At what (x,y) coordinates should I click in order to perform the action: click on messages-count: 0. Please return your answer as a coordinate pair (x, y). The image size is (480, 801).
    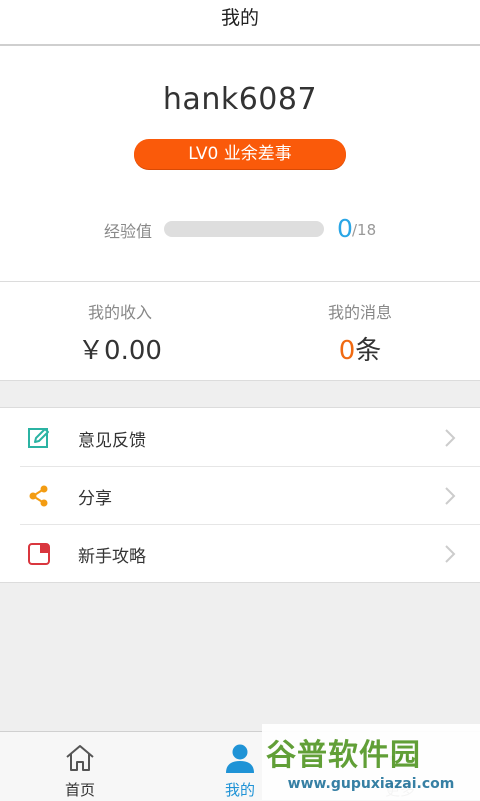
    Looking at the image, I should click on (347, 351).